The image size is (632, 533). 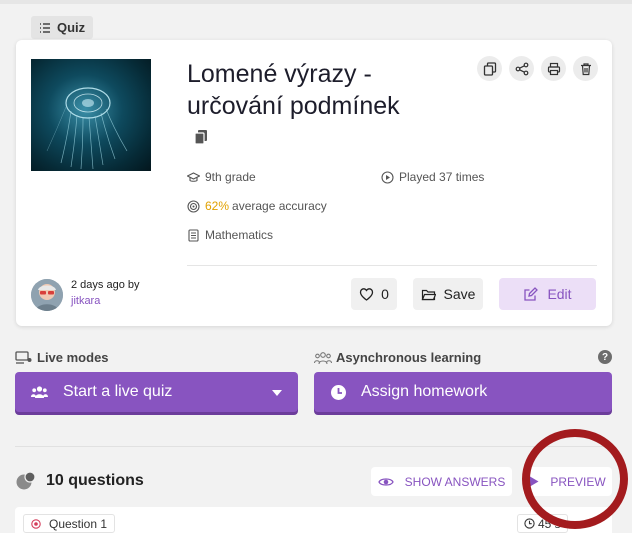 I want to click on print-button, so click(x=553, y=68).